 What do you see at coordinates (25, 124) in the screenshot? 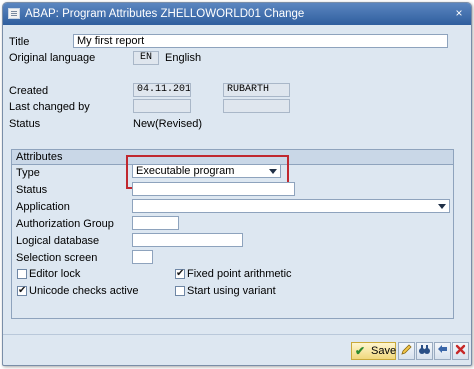
I see `status-label: Status` at bounding box center [25, 124].